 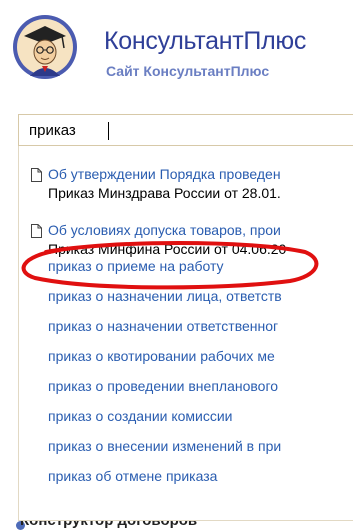 What do you see at coordinates (163, 326) in the screenshot?
I see `suggestion-item: приказ о назначении ответственног` at bounding box center [163, 326].